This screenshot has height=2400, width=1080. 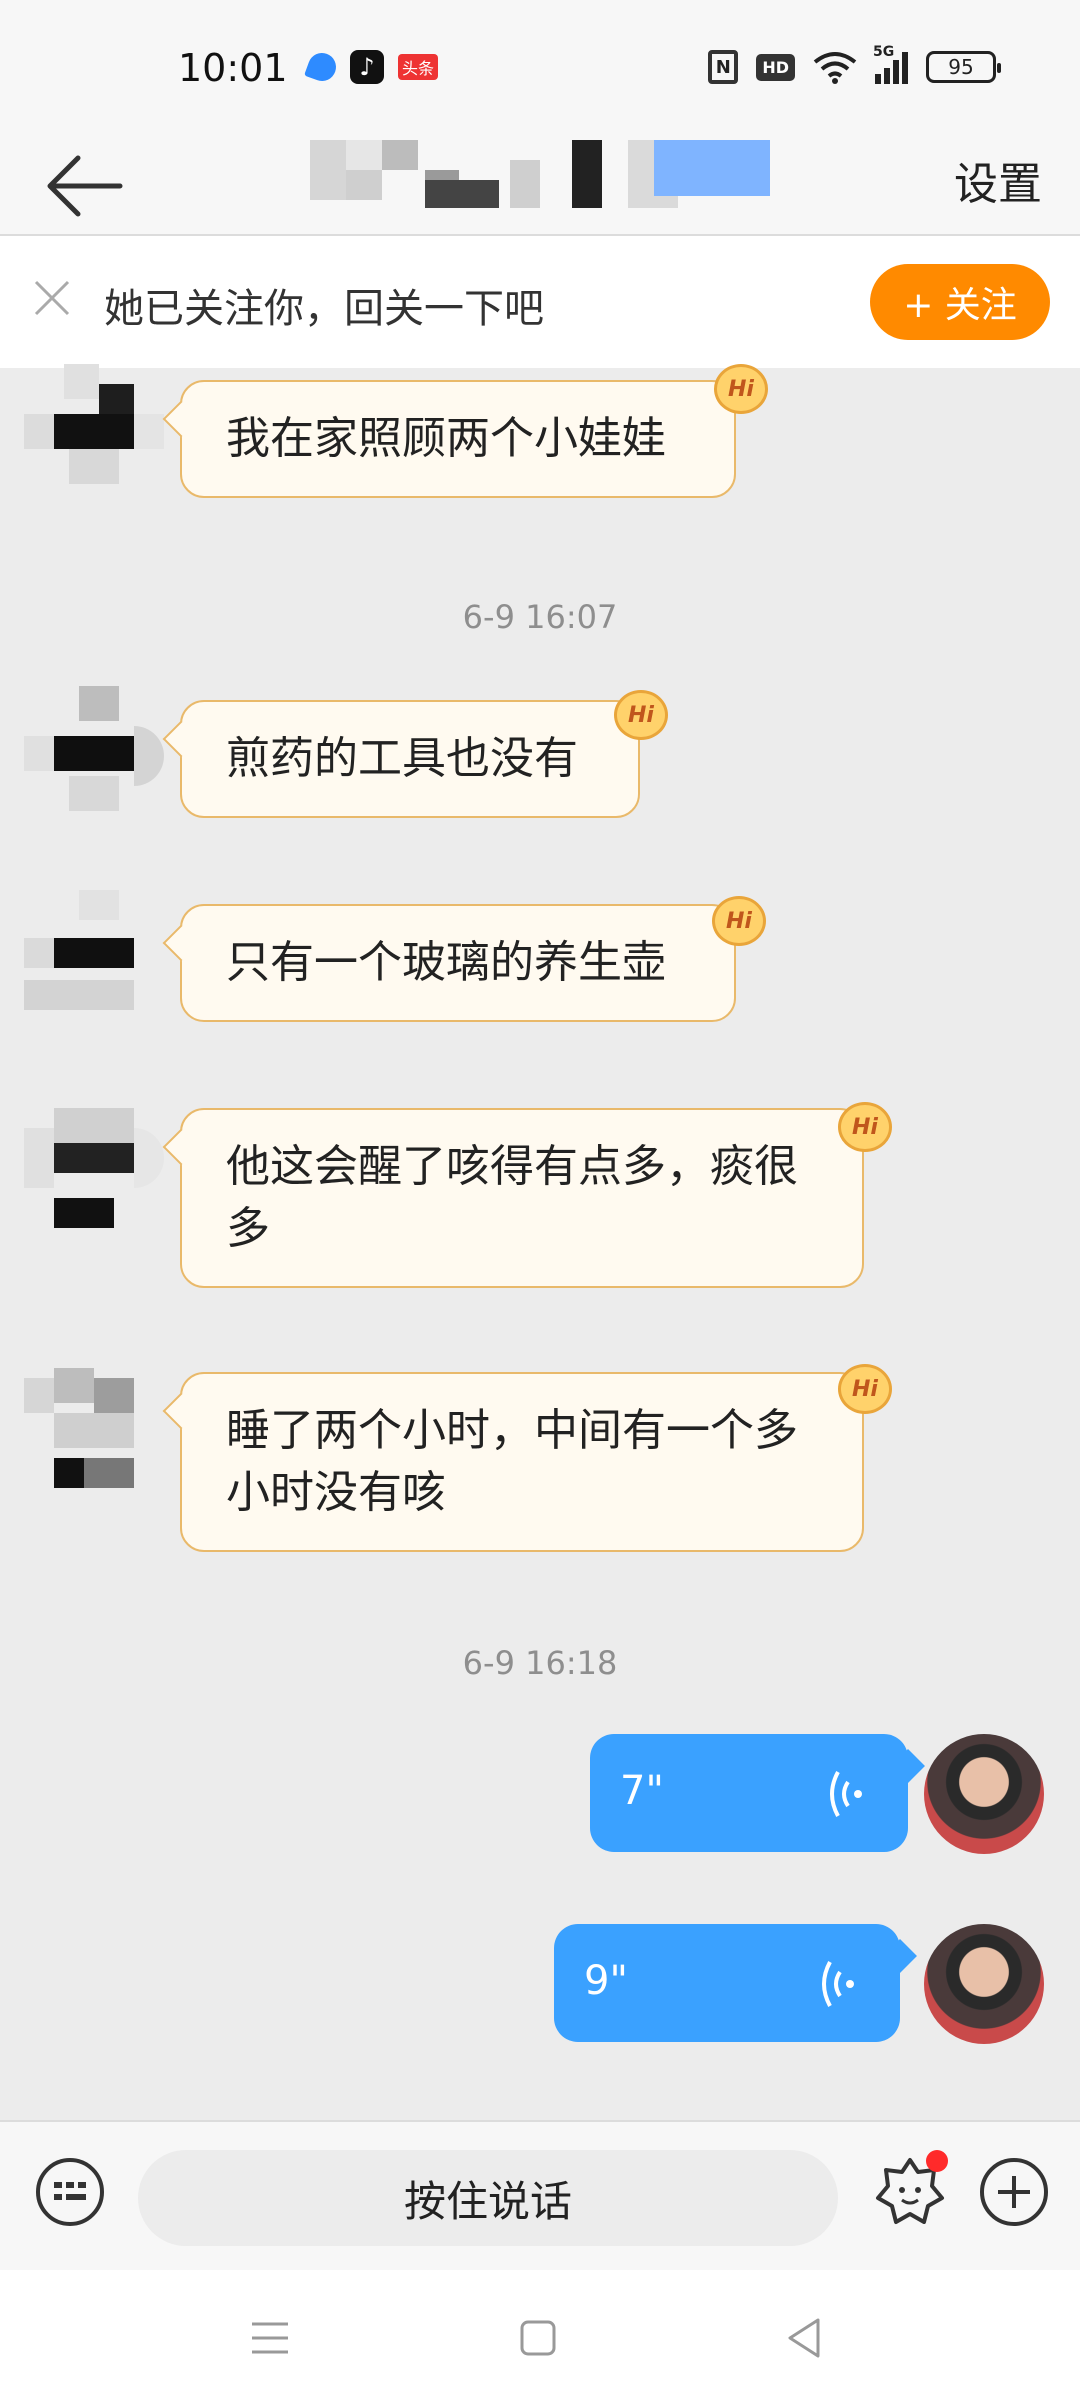 What do you see at coordinates (85, 186) in the screenshot?
I see `arrow-left-icon` at bounding box center [85, 186].